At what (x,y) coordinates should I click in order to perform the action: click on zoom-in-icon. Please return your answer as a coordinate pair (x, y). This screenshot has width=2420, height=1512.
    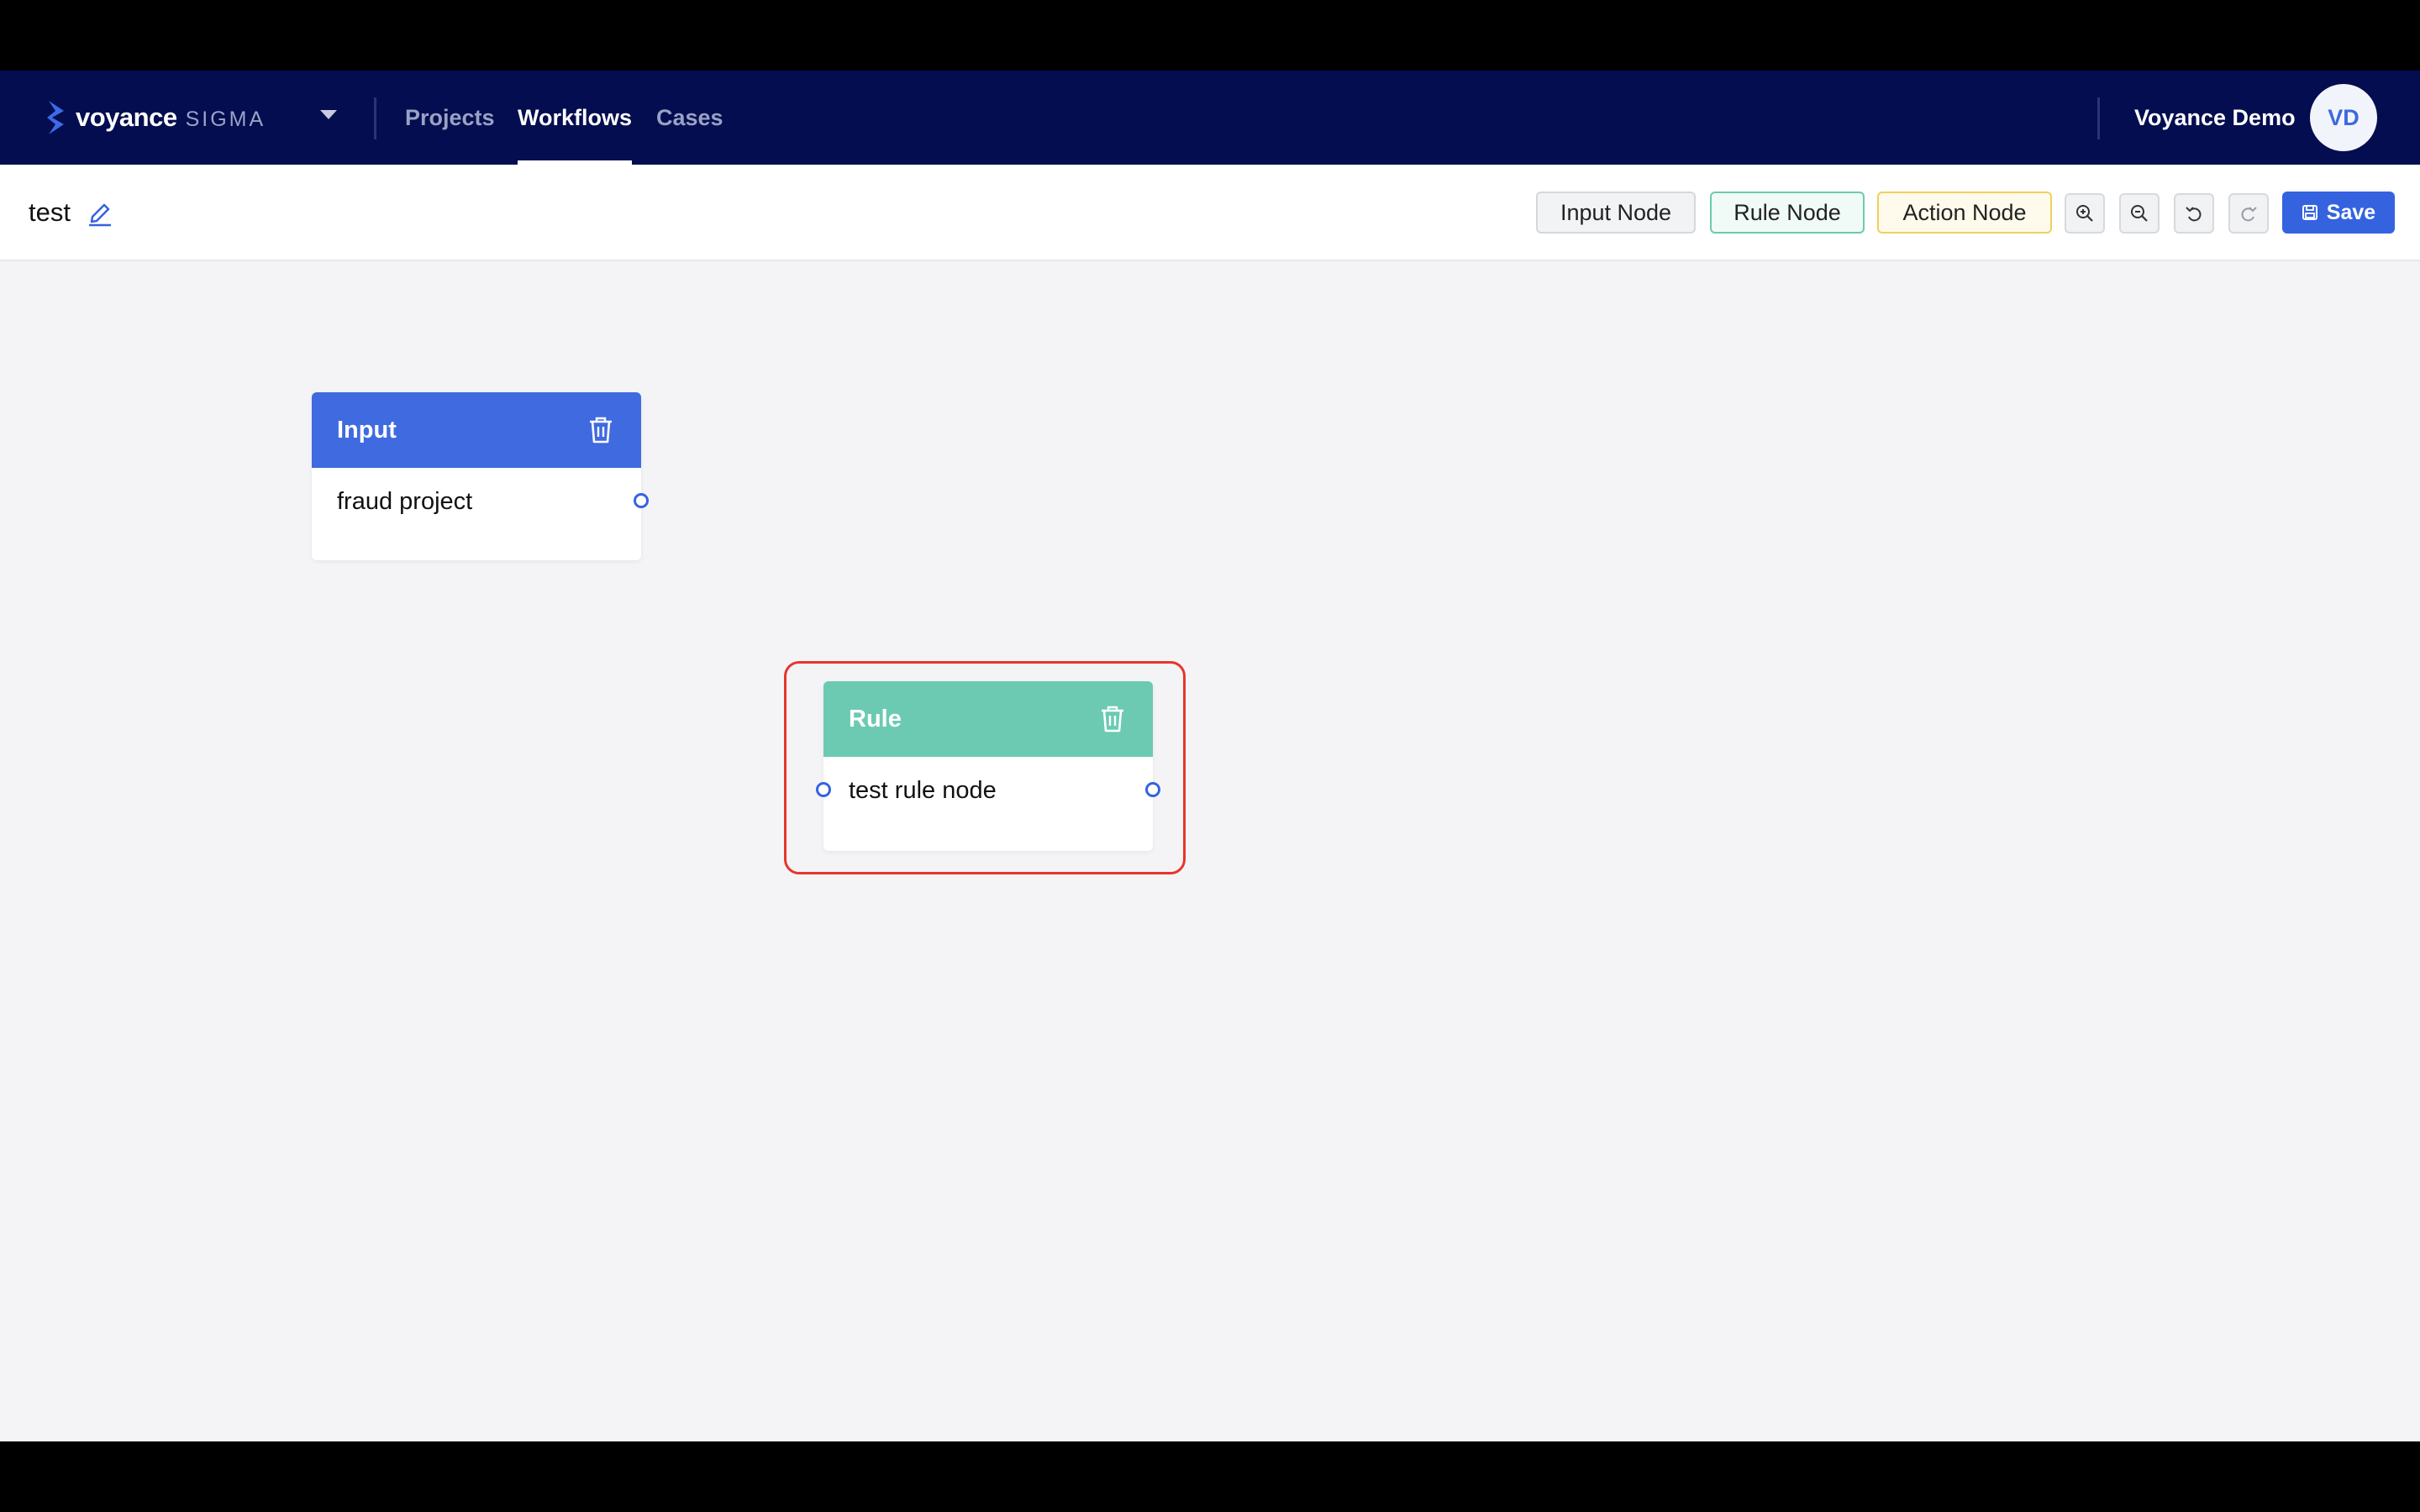
    Looking at the image, I should click on (2085, 213).